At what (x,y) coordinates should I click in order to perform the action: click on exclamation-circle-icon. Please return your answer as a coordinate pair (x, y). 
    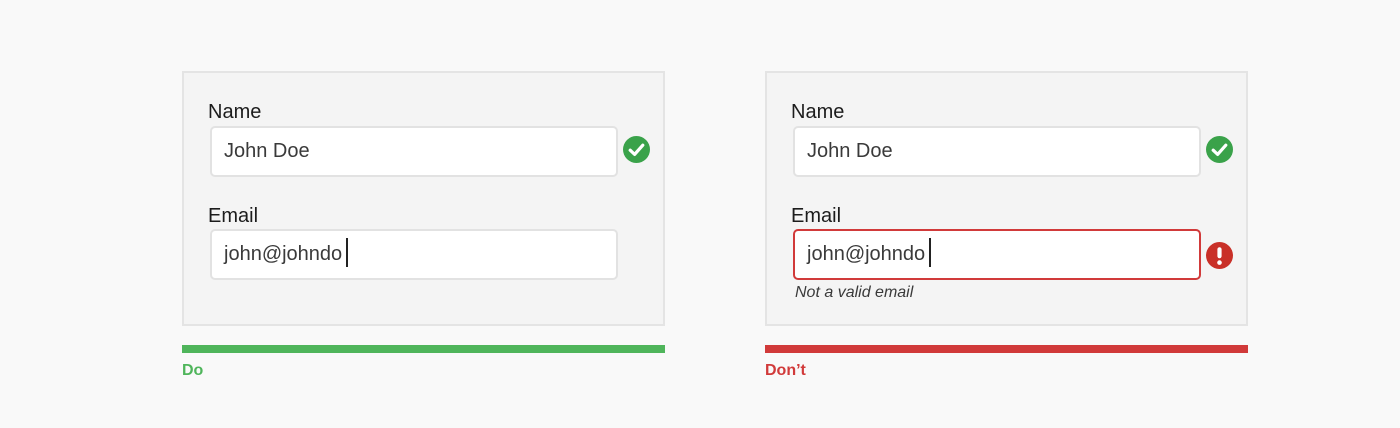
    Looking at the image, I should click on (1219, 255).